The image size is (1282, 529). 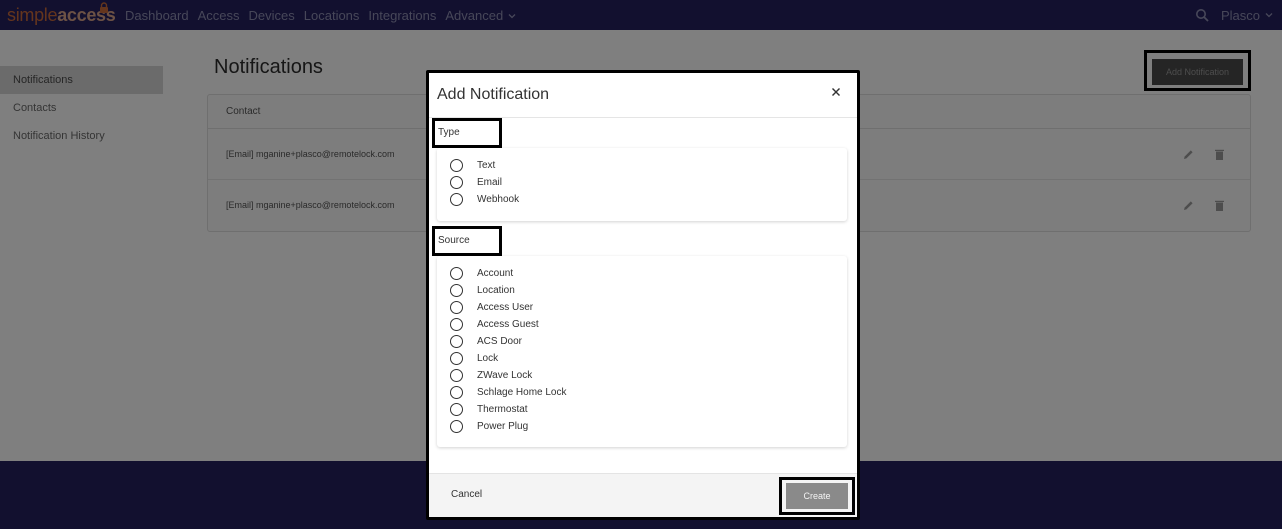 What do you see at coordinates (836, 92) in the screenshot?
I see `close-icon` at bounding box center [836, 92].